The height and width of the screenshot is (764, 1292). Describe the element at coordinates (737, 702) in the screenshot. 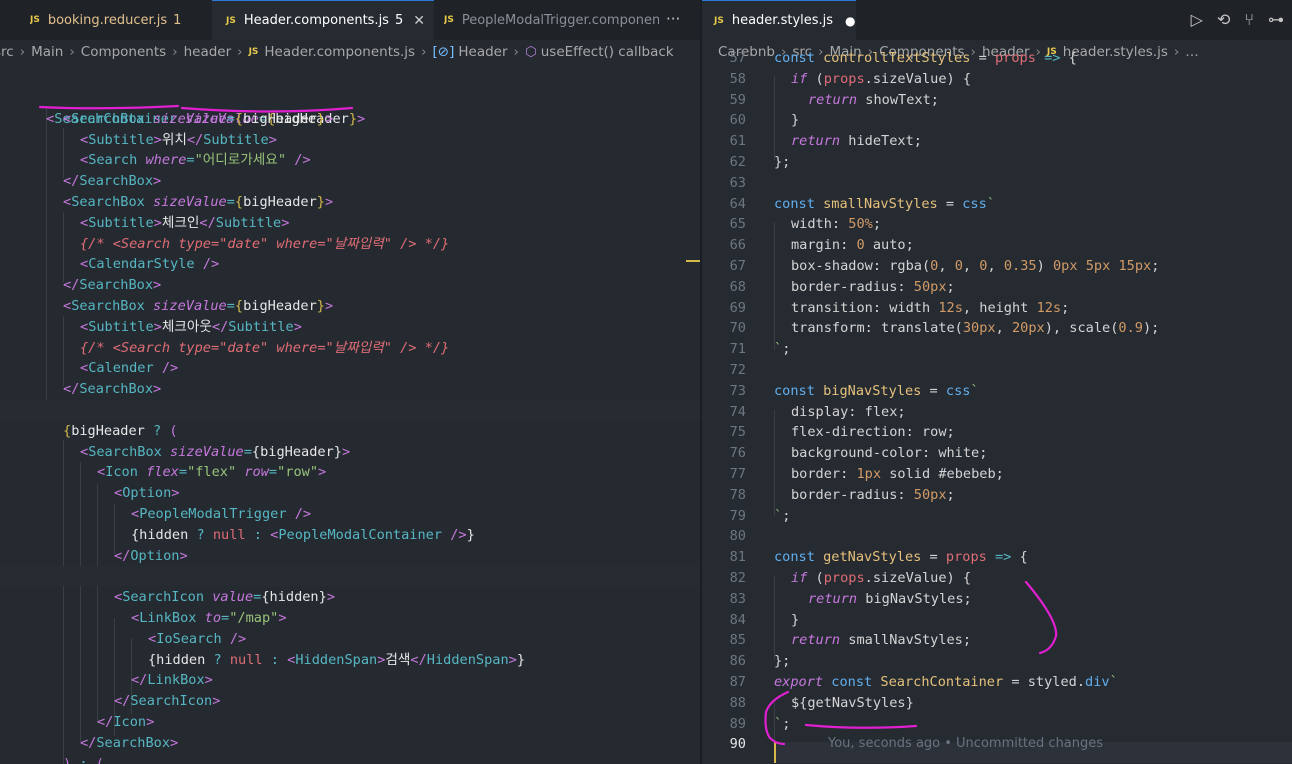

I see `line-number: 88` at that location.